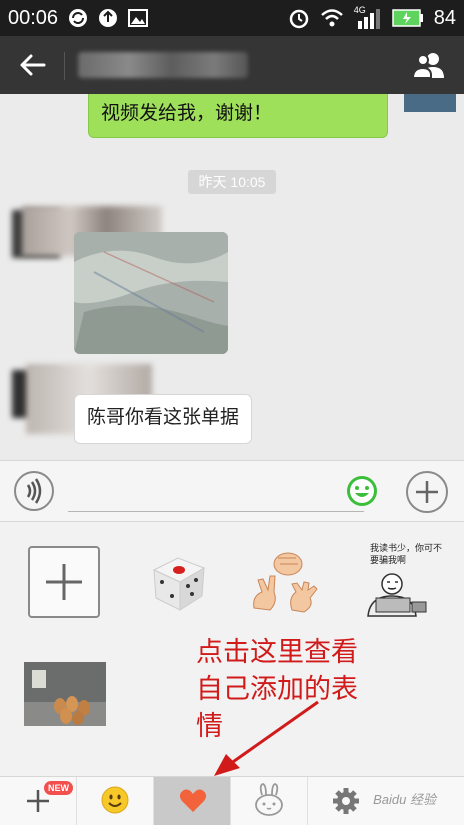 This screenshot has height=825, width=464. Describe the element at coordinates (362, 491) in the screenshot. I see `smiley-icon` at that location.